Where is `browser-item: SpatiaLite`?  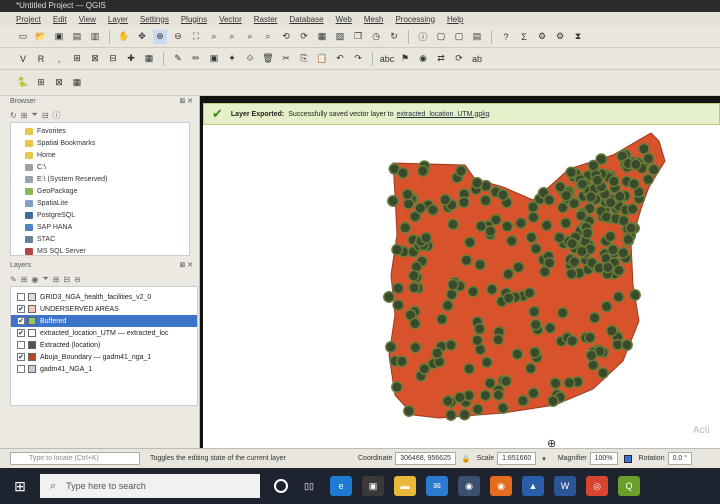 browser-item: SpatiaLite is located at coordinates (100, 203).